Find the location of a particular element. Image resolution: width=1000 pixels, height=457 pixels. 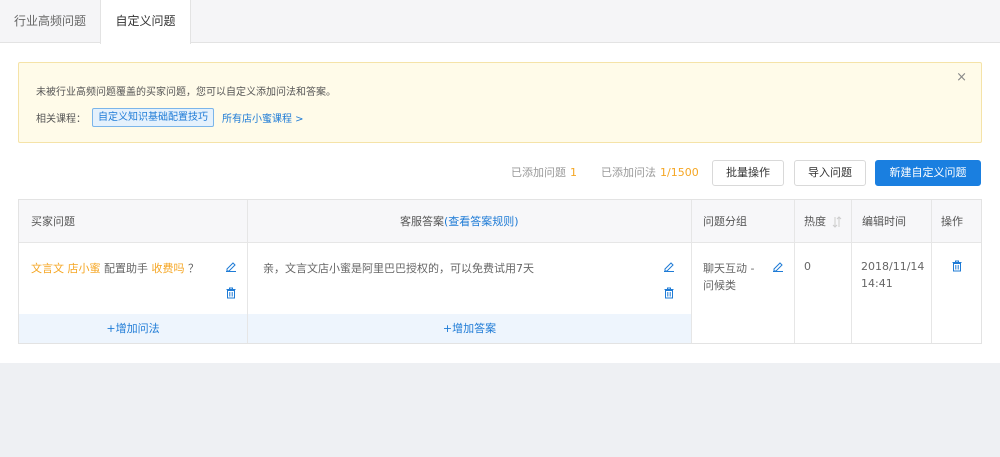

header-heat: 热度 is located at coordinates (823, 221).